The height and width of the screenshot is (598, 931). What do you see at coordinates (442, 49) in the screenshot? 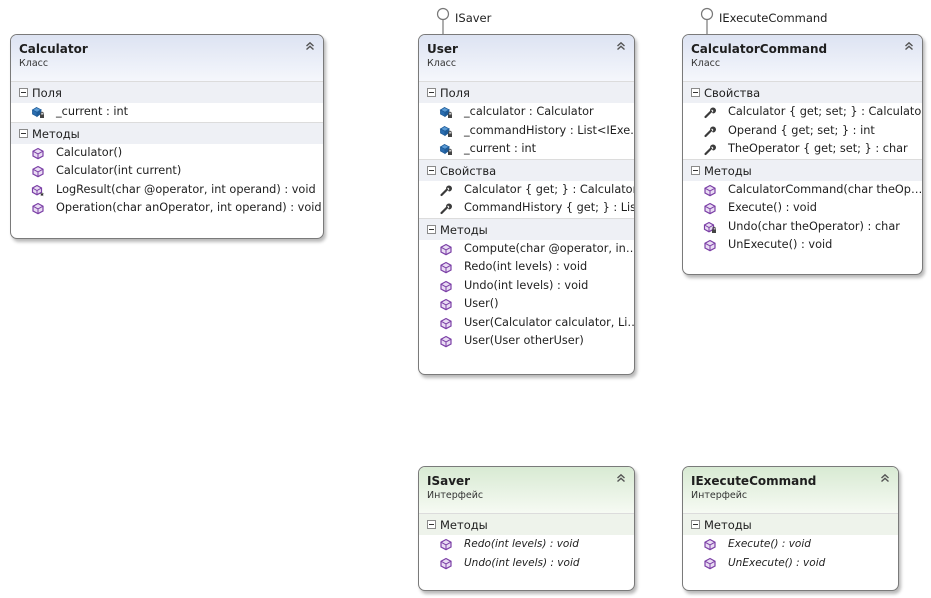
I see `user-class-name: User` at bounding box center [442, 49].